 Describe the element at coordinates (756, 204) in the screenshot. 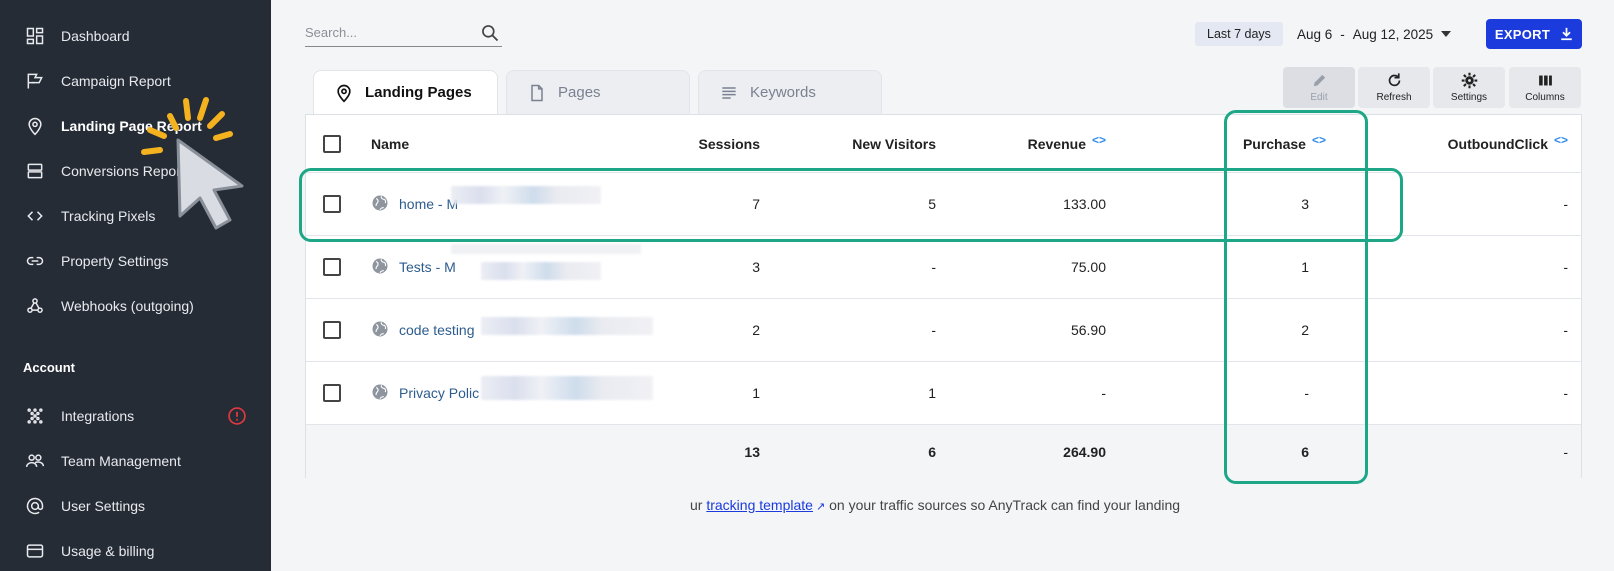

I see `sessions-cell: 7` at that location.